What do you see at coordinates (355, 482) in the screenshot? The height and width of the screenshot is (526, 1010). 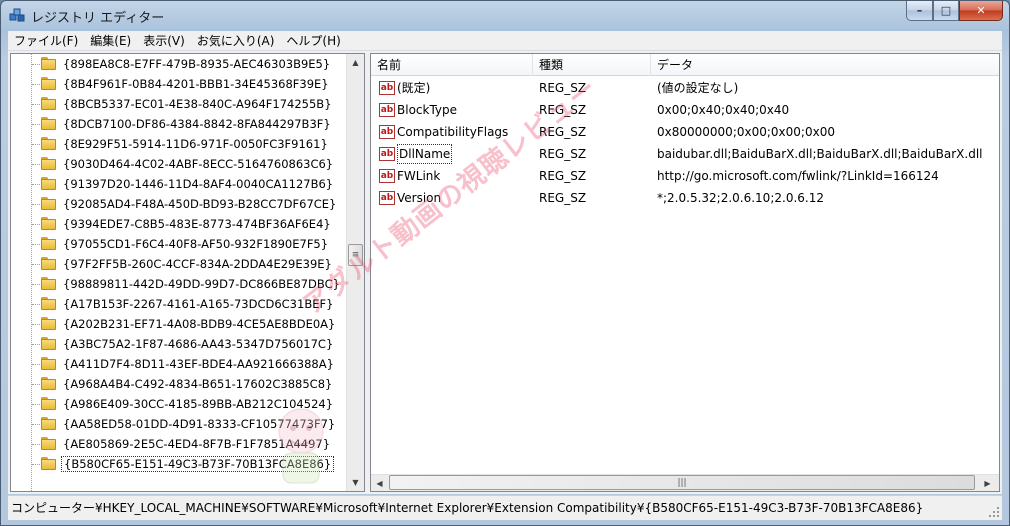 I see `scroll-down-arrow-icon: ▼` at bounding box center [355, 482].